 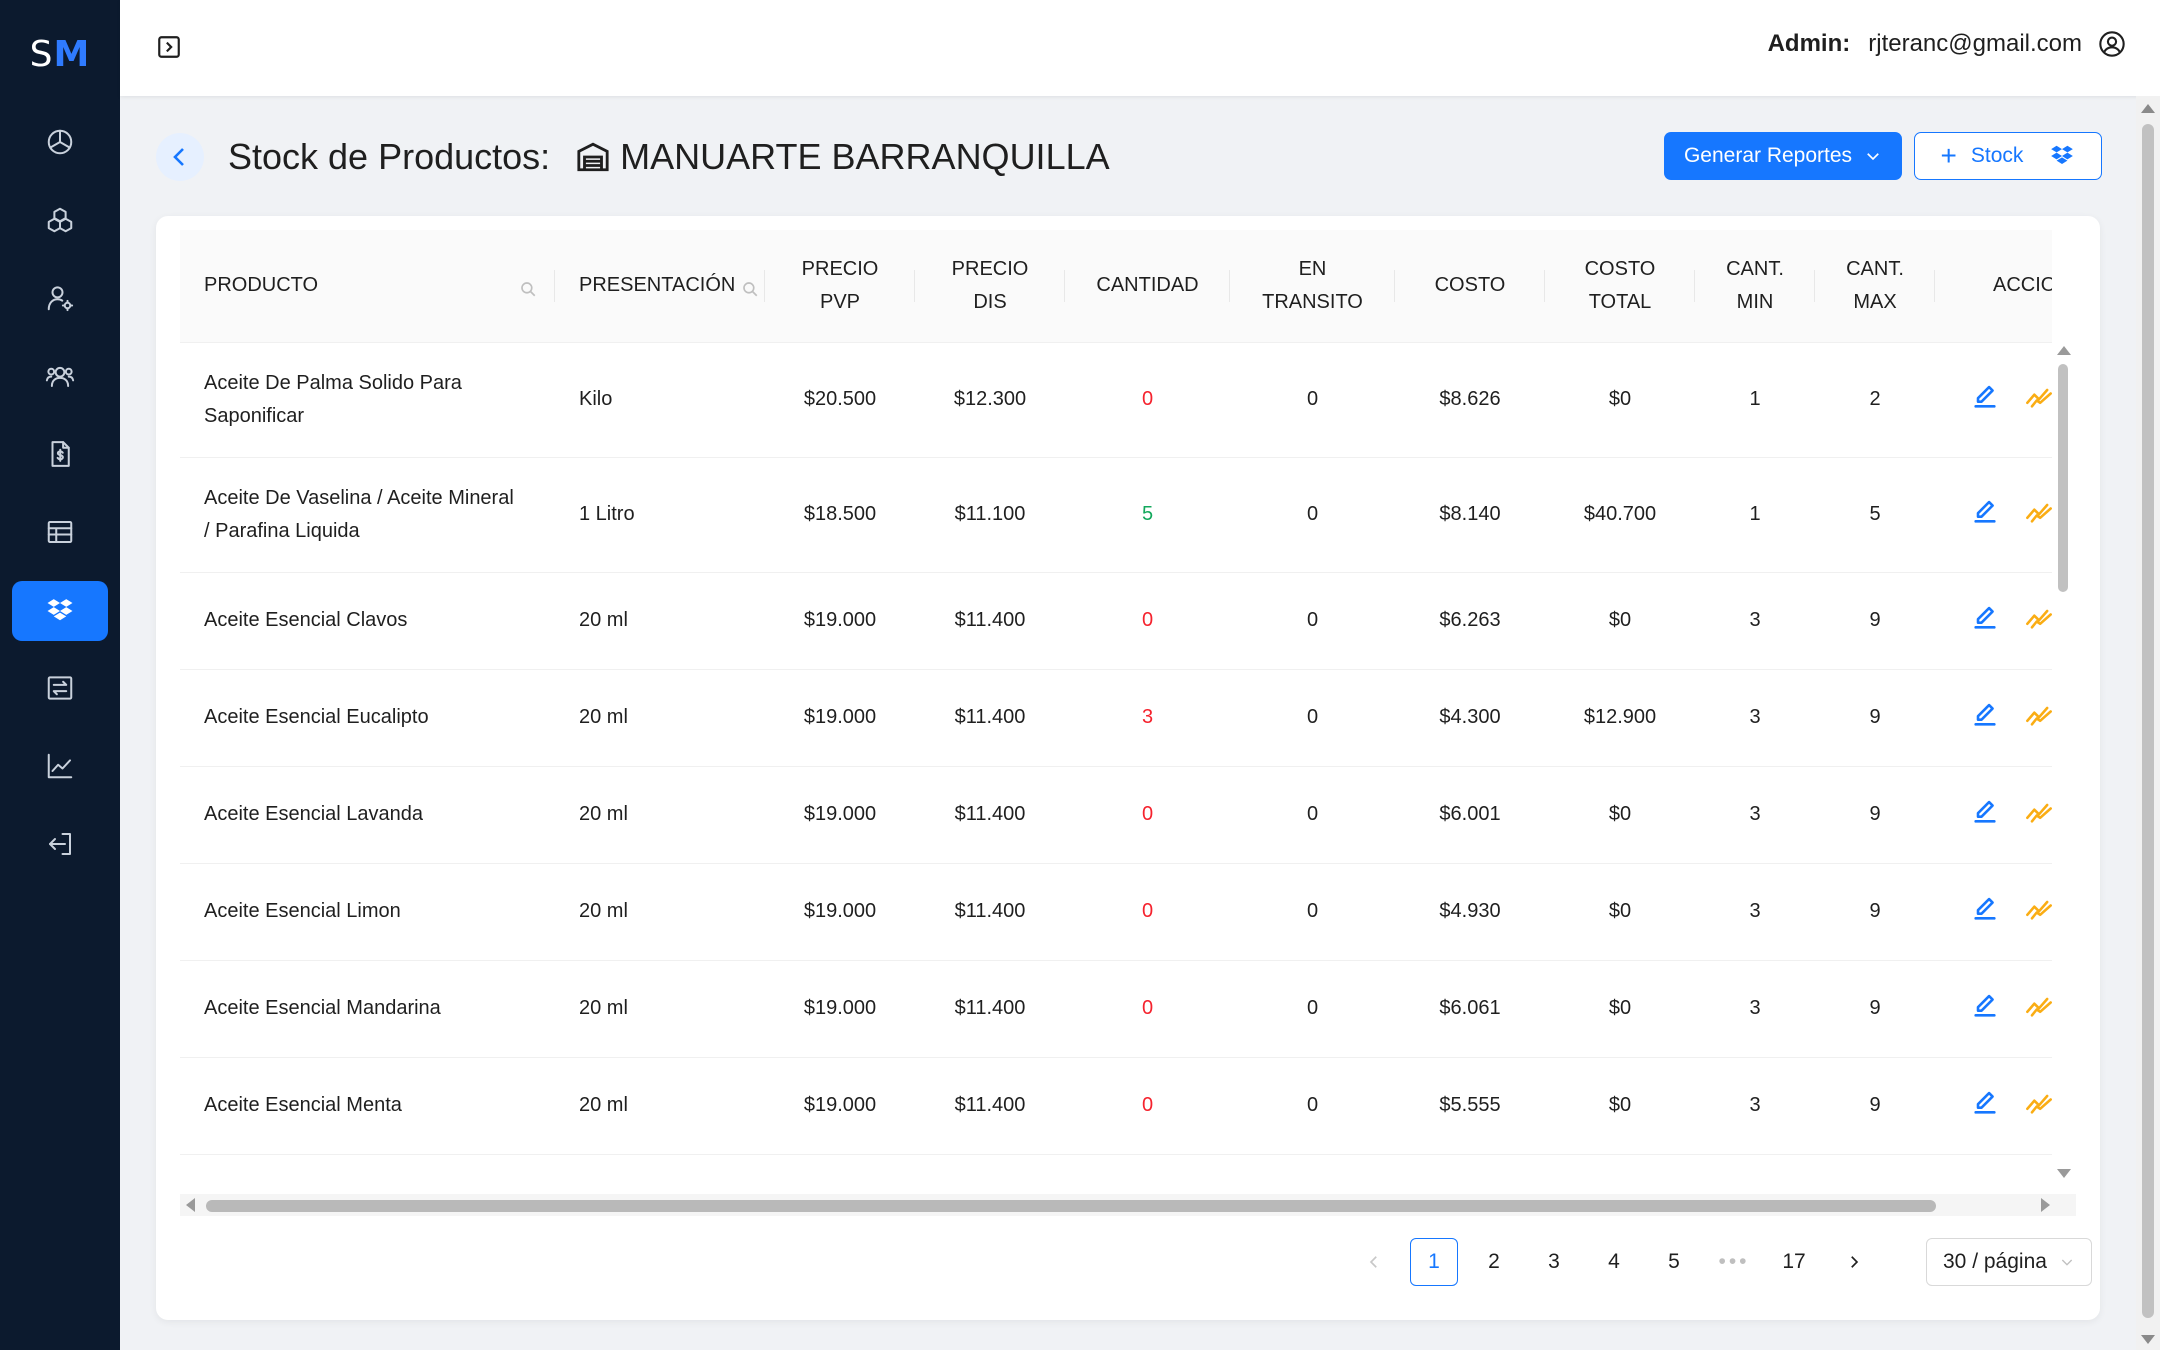 What do you see at coordinates (60, 611) in the screenshot?
I see `sidebar-item-stock` at bounding box center [60, 611].